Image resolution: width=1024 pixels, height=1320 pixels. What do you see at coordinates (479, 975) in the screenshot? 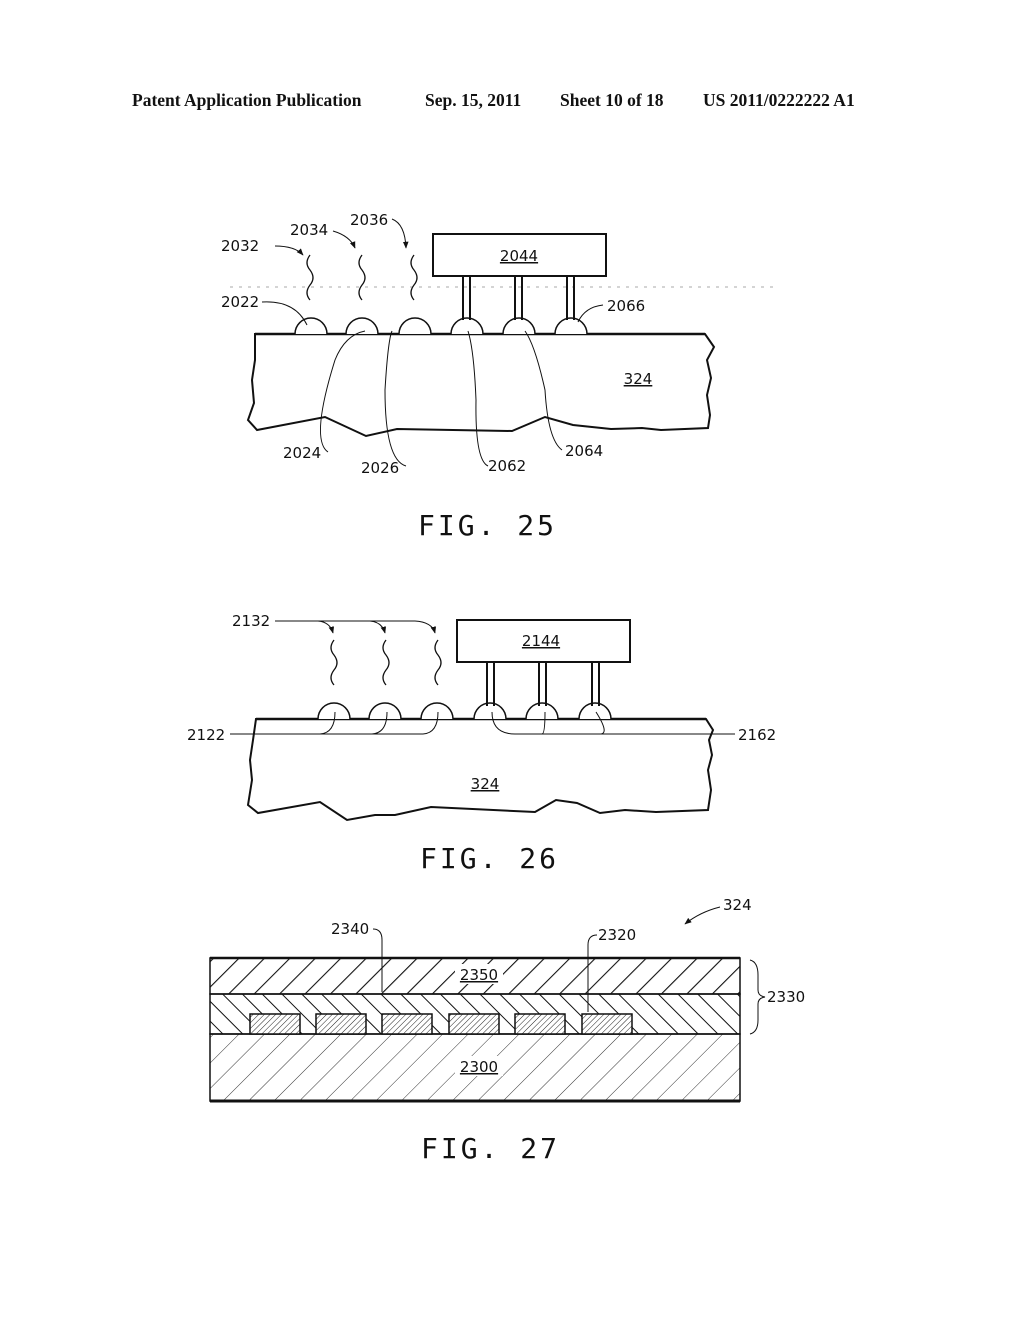
I see `label-2350: 2350` at bounding box center [479, 975].